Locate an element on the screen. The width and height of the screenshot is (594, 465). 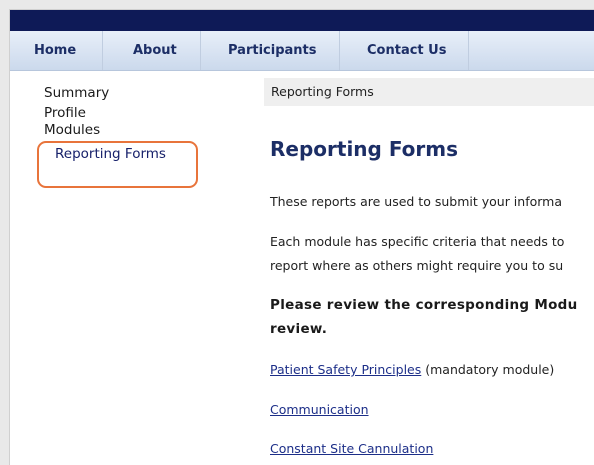
page-title: Reporting Forms is located at coordinates (364, 149).